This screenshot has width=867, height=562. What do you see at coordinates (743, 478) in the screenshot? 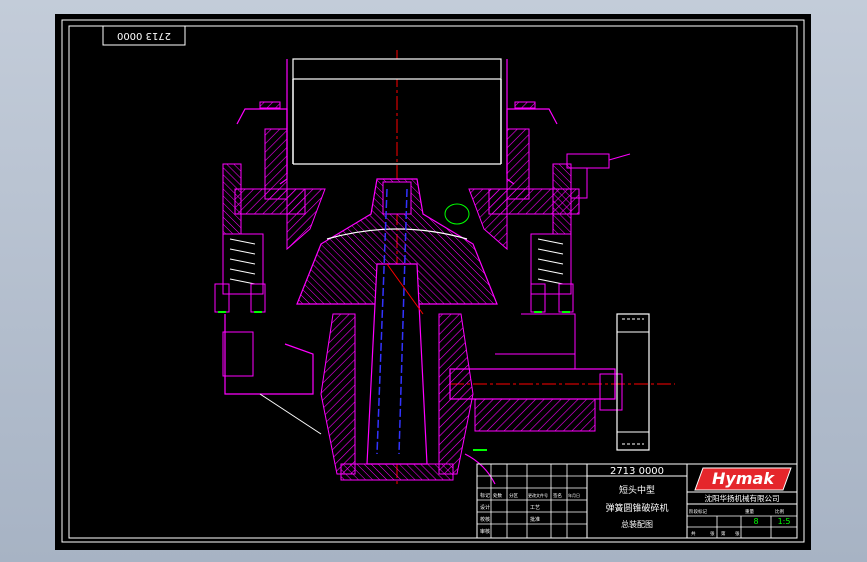
I see `brand-logo: Hymak` at bounding box center [743, 478].